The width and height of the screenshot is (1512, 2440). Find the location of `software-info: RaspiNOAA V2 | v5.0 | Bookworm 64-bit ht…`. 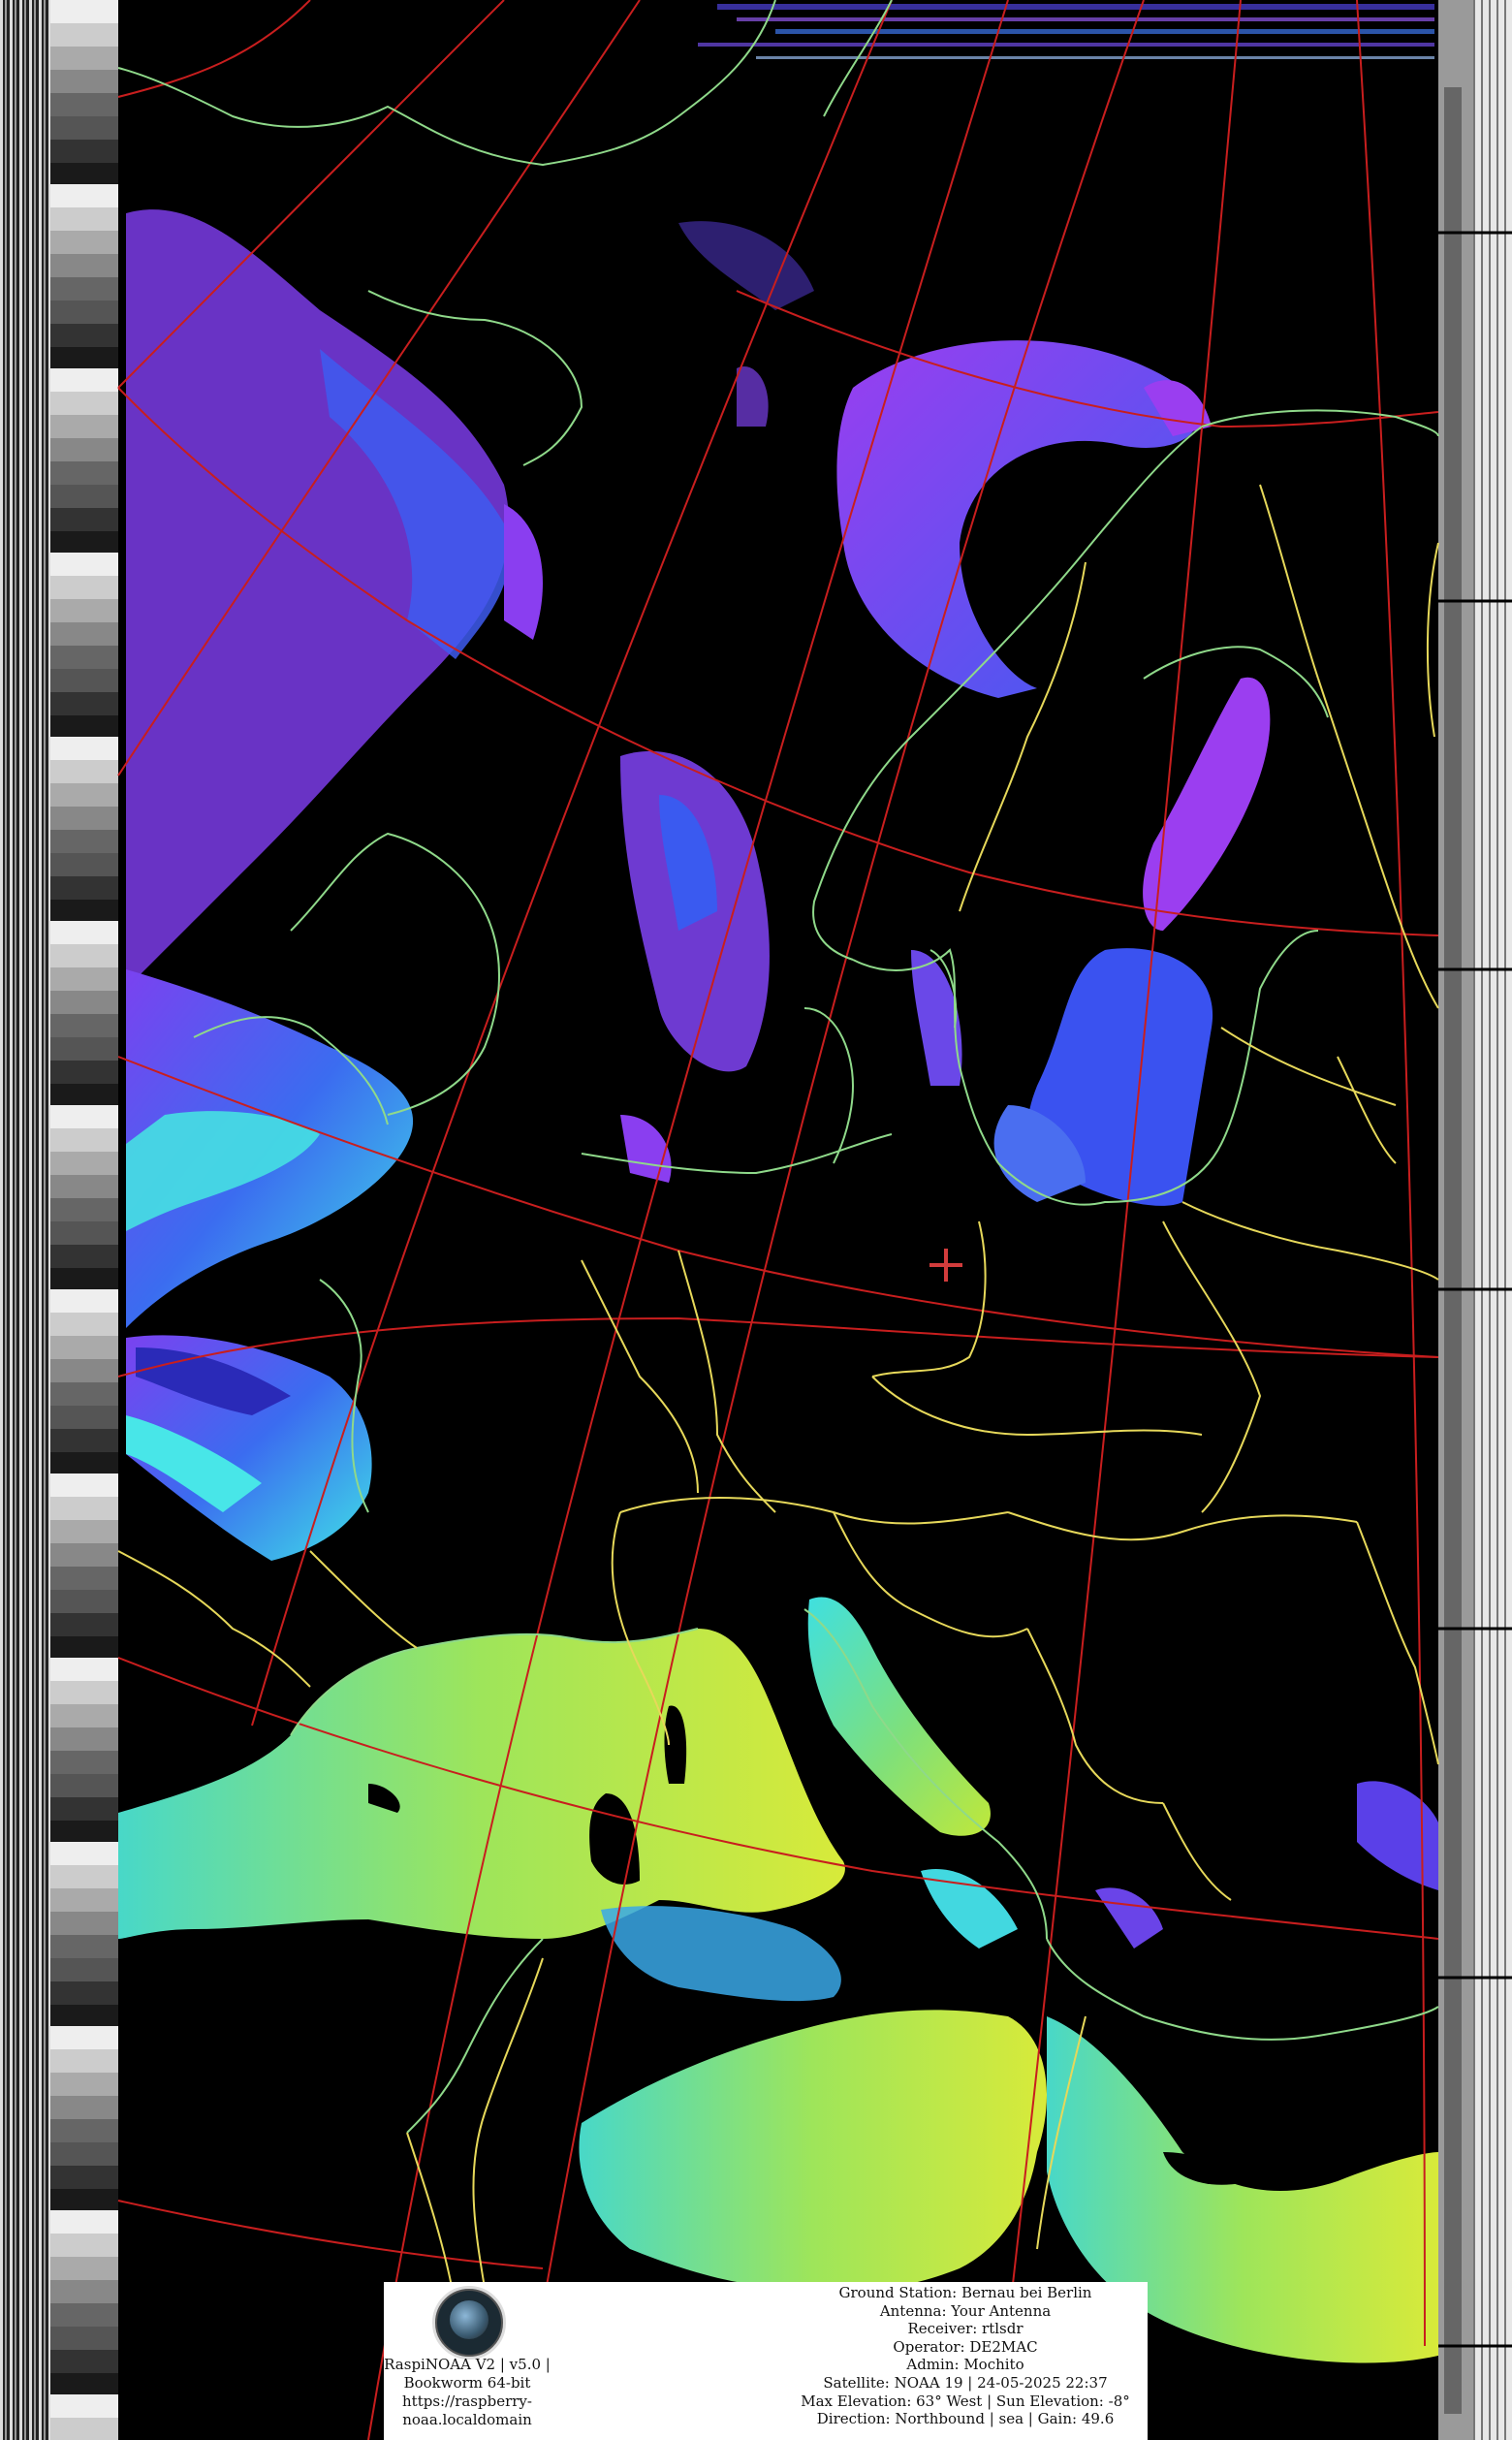

software-info: RaspiNOAA V2 | v5.0 | Bookworm 64-bit ht… is located at coordinates (467, 2392).